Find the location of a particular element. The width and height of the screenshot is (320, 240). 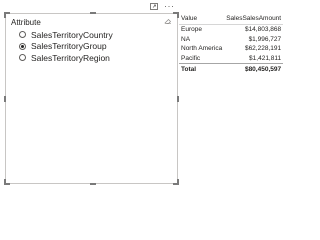

table-row: Europe $14,803,868 is located at coordinates (231, 30).